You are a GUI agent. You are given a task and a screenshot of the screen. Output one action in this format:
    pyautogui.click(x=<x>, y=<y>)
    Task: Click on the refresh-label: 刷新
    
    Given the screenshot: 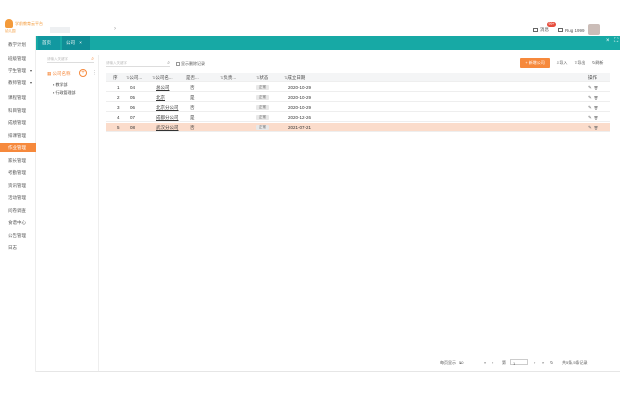 What is the action you would take?
    pyautogui.click(x=599, y=62)
    